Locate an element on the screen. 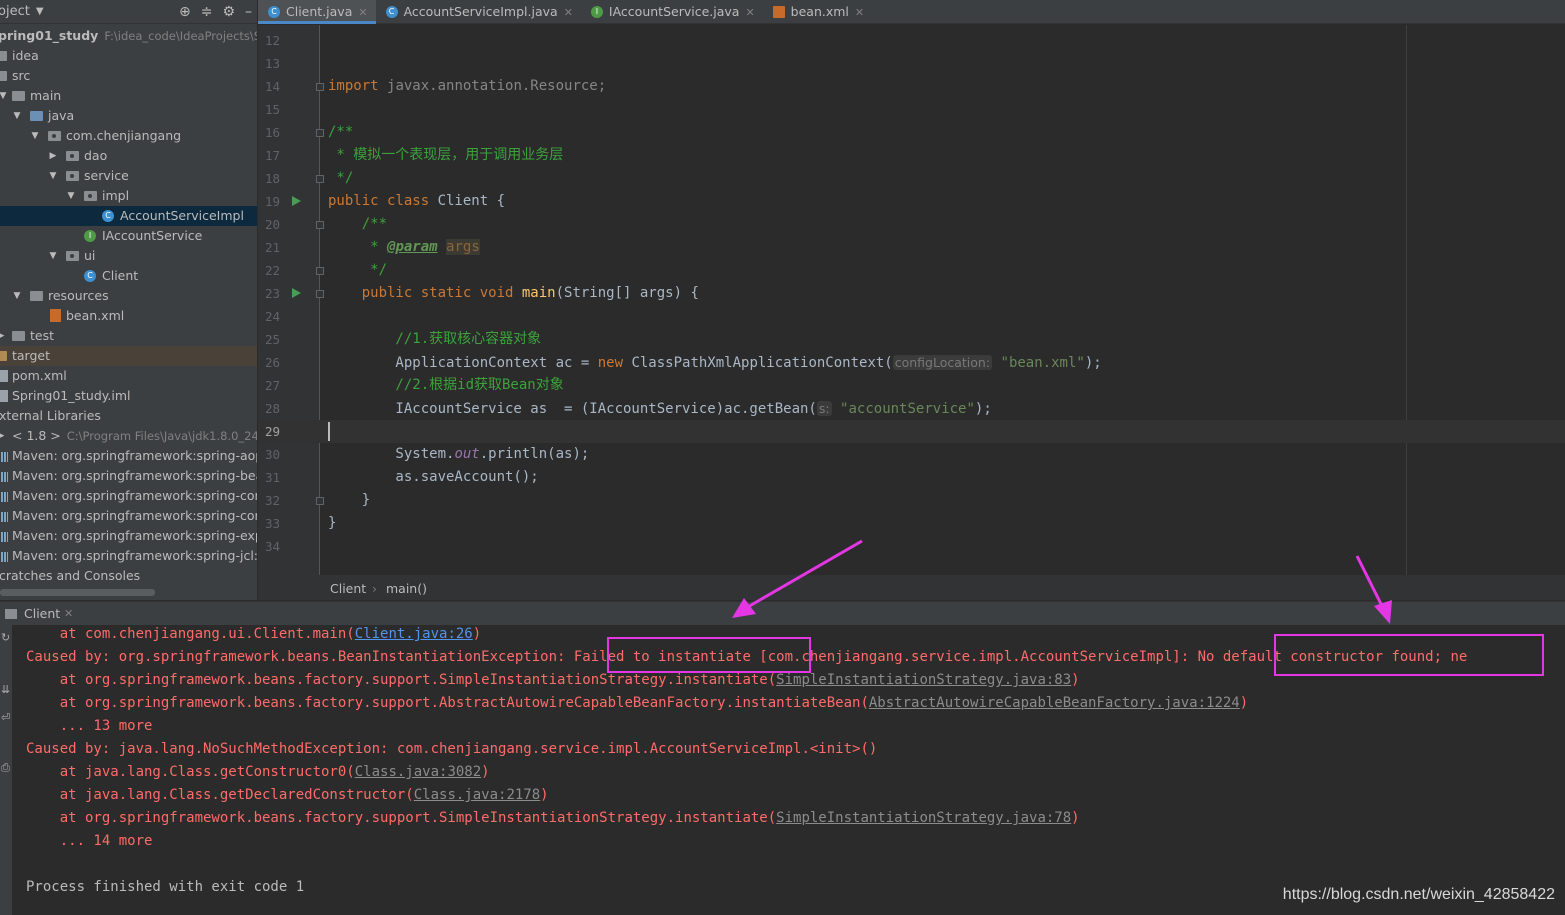 Image resolution: width=1565 pixels, height=915 pixels. code-line: 21 * @param args is located at coordinates (911, 247).